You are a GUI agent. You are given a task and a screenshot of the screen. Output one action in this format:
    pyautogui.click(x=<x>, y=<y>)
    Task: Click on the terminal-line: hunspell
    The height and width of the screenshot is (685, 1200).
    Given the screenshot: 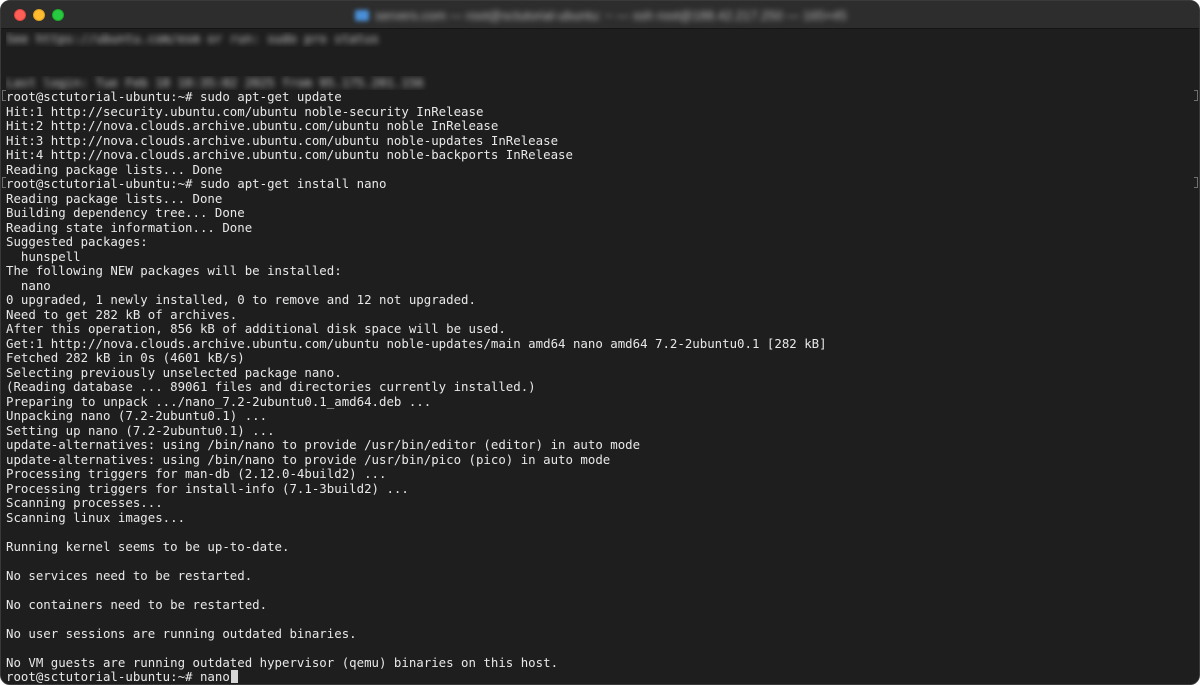 What is the action you would take?
    pyautogui.click(x=43, y=256)
    